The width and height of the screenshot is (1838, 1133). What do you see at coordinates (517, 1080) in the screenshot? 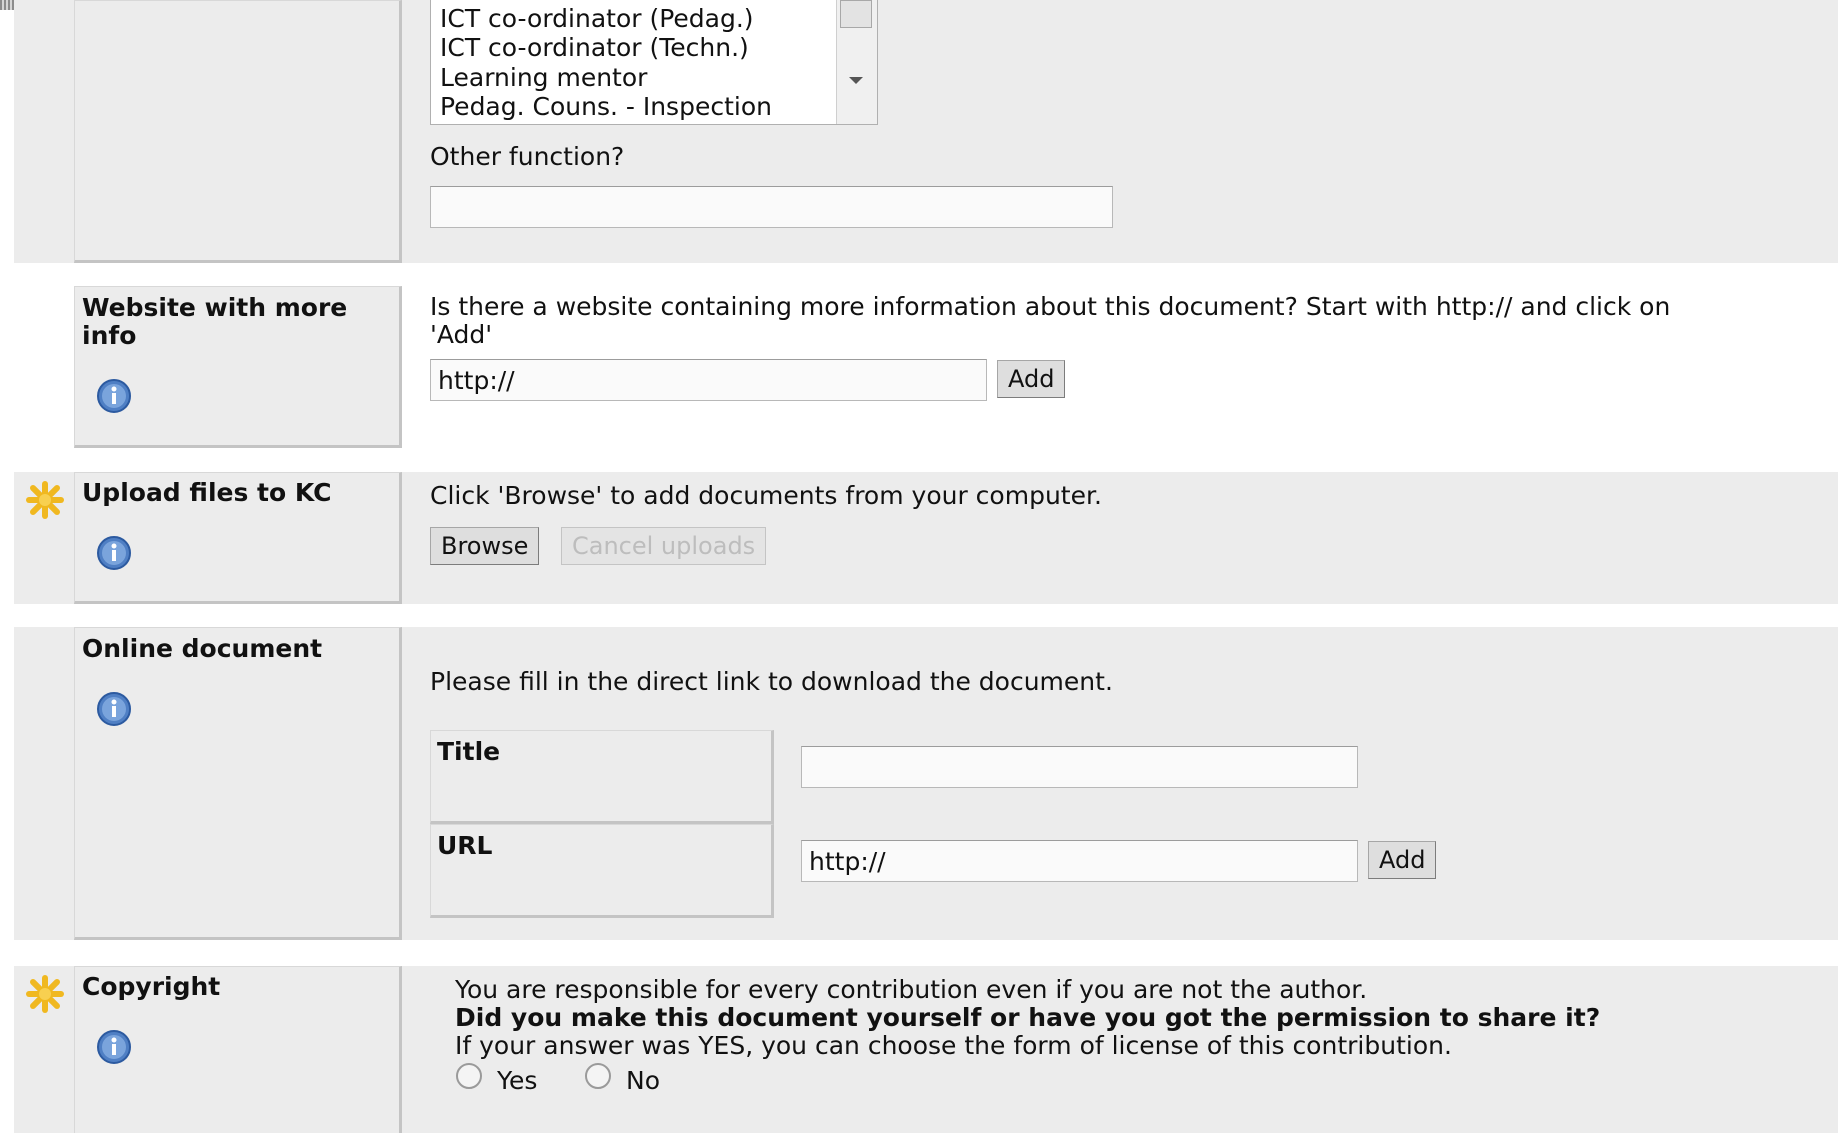
I see `yes-label: Yes` at bounding box center [517, 1080].